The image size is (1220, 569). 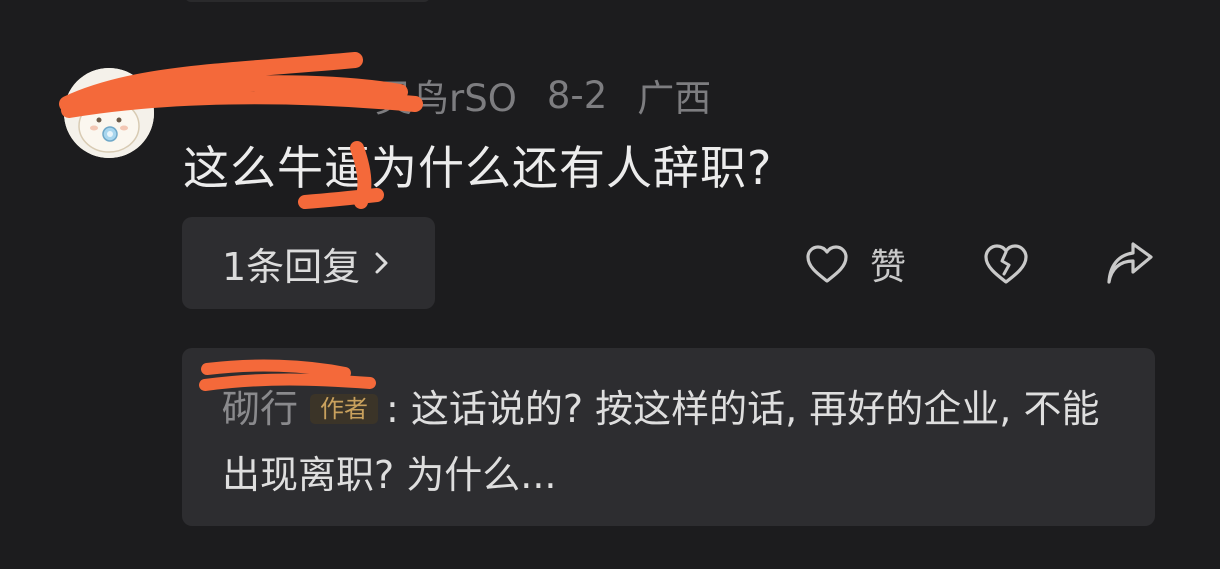 What do you see at coordinates (344, 408) in the screenshot?
I see `author-badge: 作者` at bounding box center [344, 408].